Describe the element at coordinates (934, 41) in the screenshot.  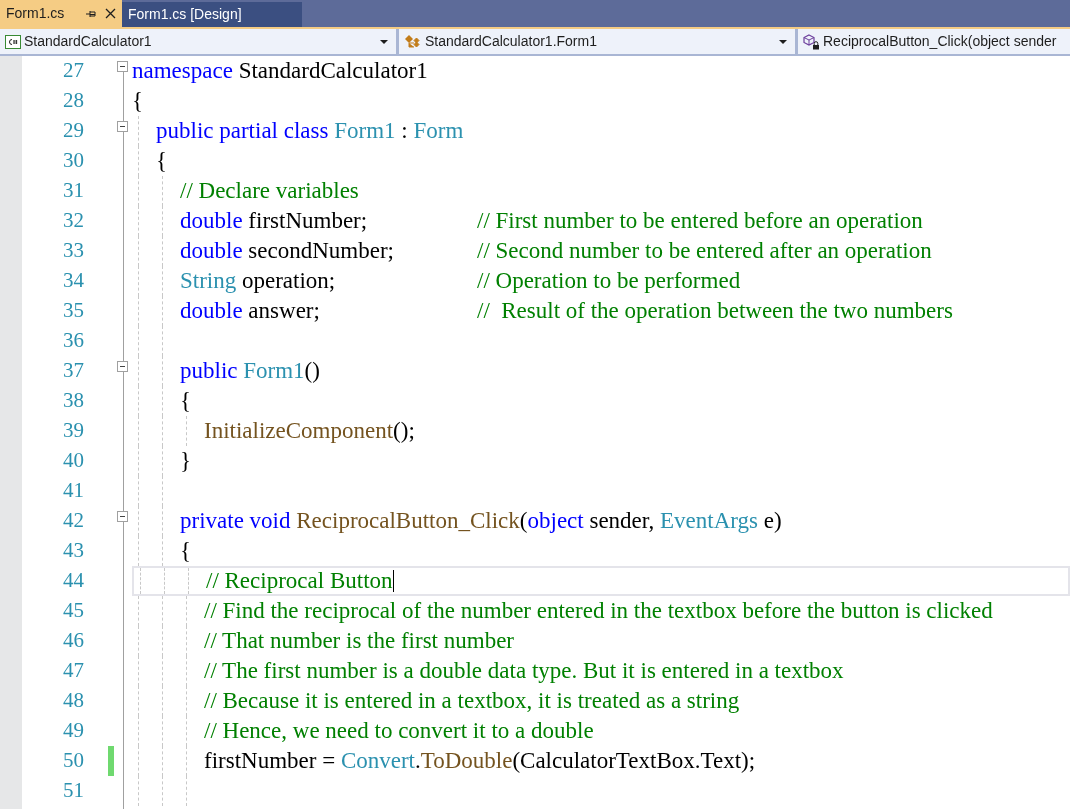
I see `member-dropdown: ReciprocalButton_Click(object sender` at that location.